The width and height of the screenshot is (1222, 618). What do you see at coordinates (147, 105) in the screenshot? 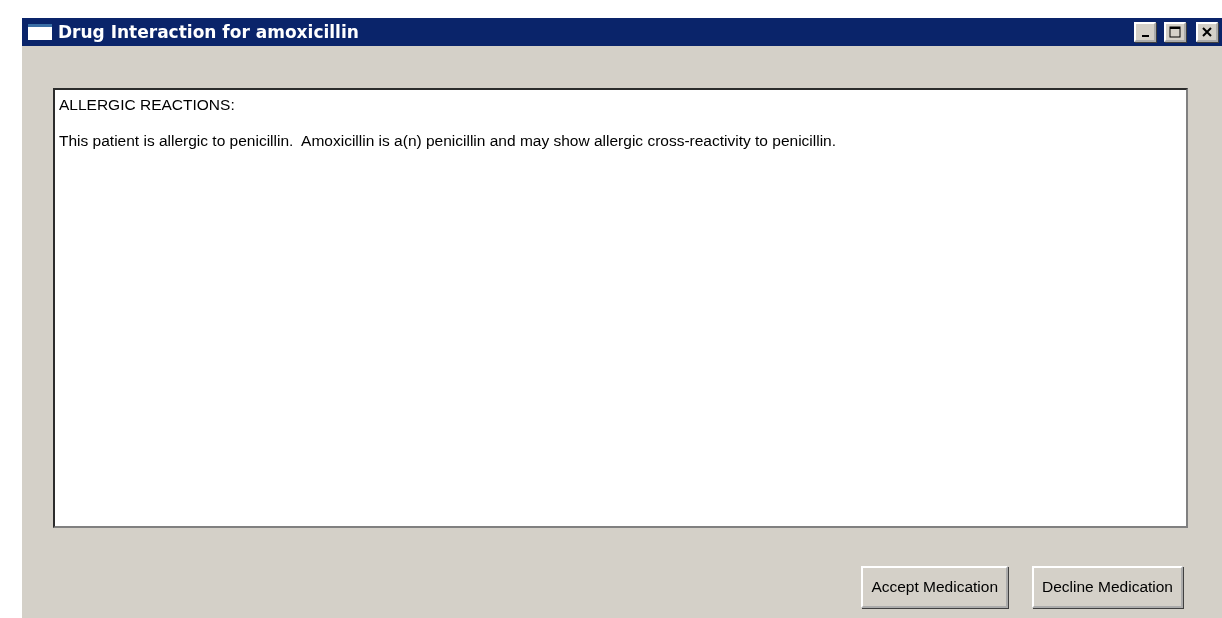
I see `message-heading: ALLERGIC REACTIONS:` at bounding box center [147, 105].